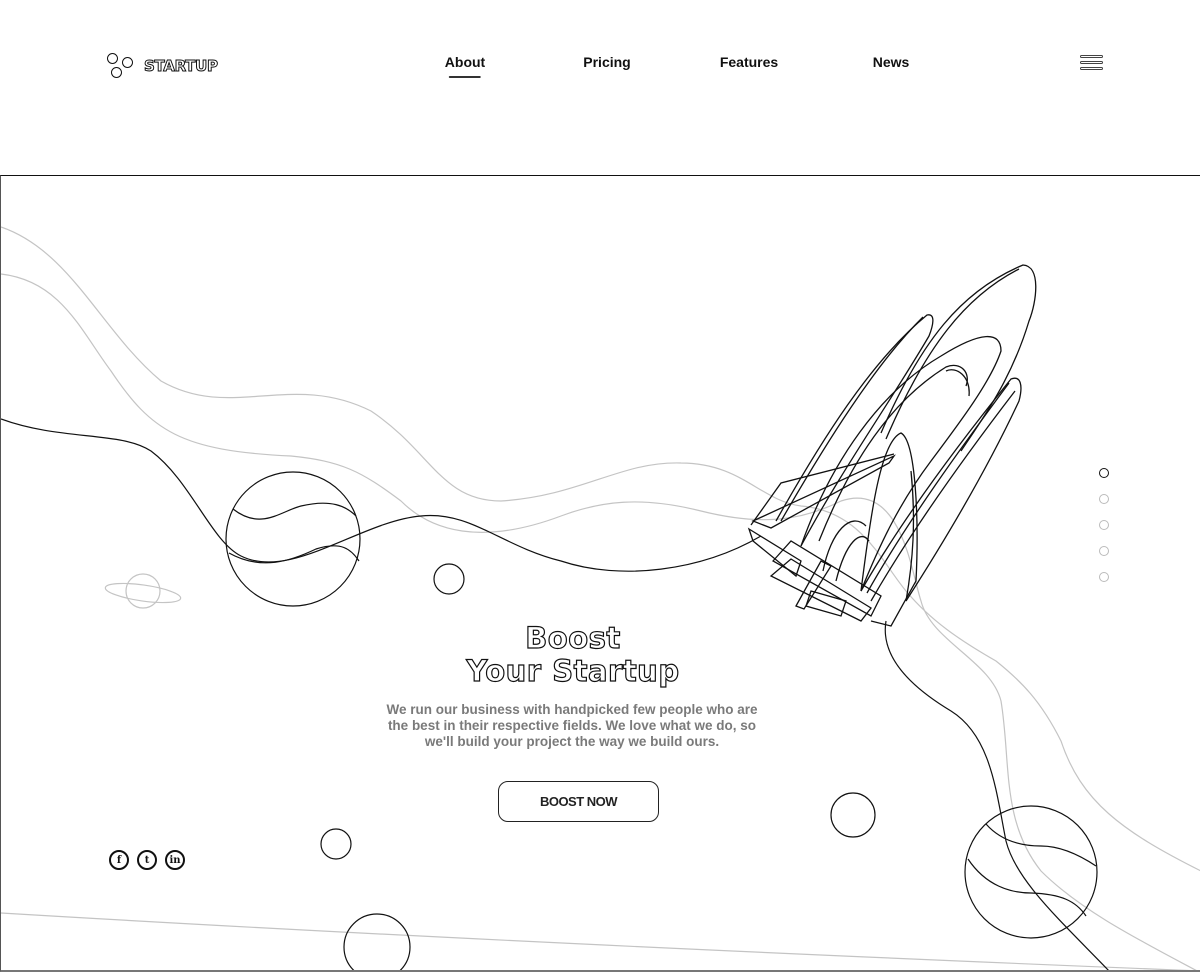 Image resolution: width=1200 pixels, height=972 pixels. I want to click on social-links: f t in, so click(147, 860).